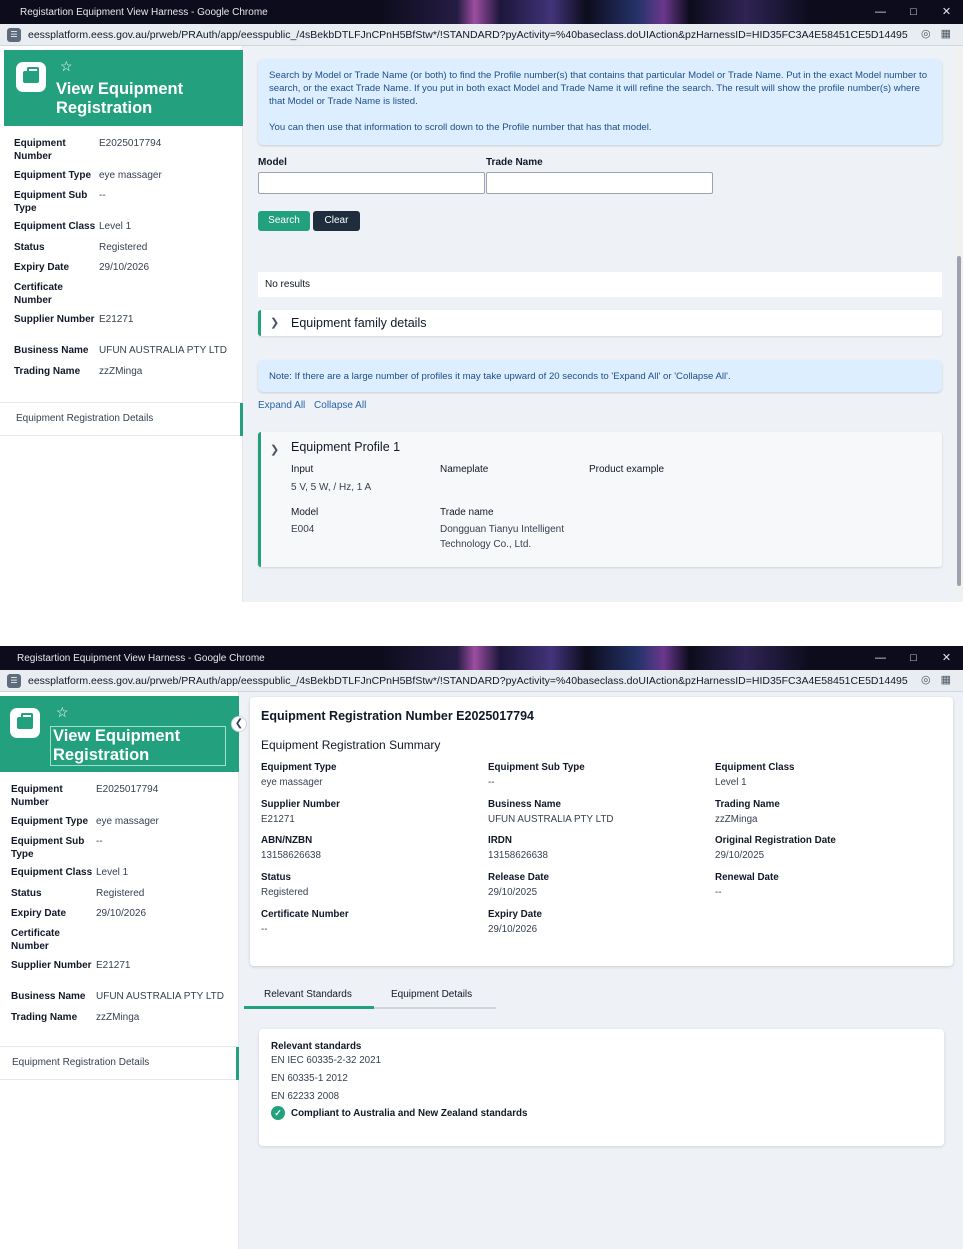 The image size is (963, 1249). Describe the element at coordinates (302, 469) in the screenshot. I see `input-label: Input` at that location.